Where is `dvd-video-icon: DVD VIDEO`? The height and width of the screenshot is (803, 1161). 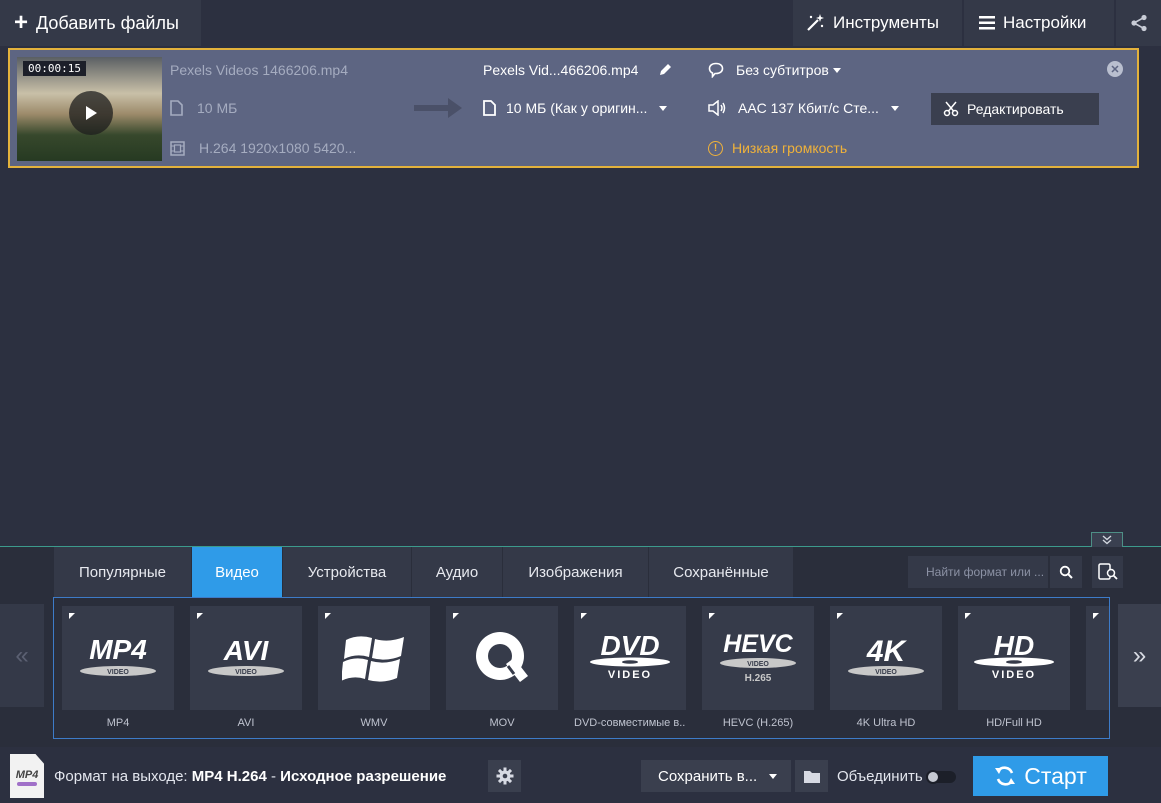 dvd-video-icon: DVD VIDEO is located at coordinates (630, 656).